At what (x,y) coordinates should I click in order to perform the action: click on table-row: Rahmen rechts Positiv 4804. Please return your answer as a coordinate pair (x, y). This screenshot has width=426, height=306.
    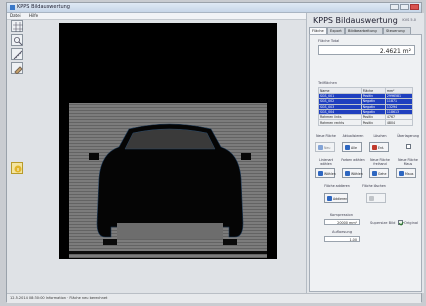
    Looking at the image, I should click on (366, 122).